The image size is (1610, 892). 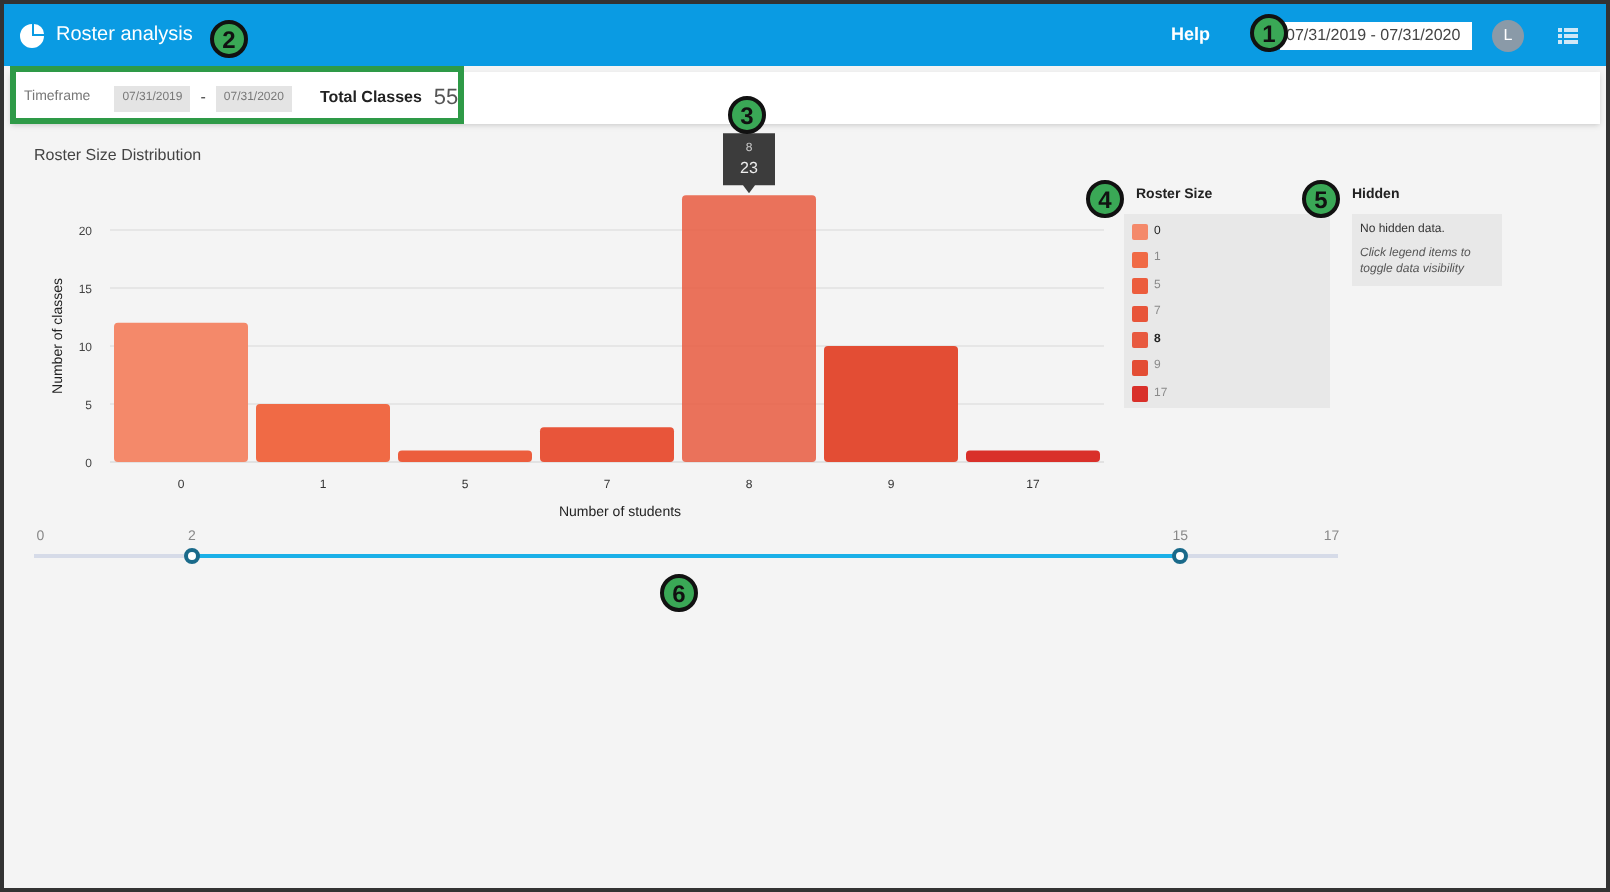 I want to click on callout-badge: 3, so click(x=747, y=115).